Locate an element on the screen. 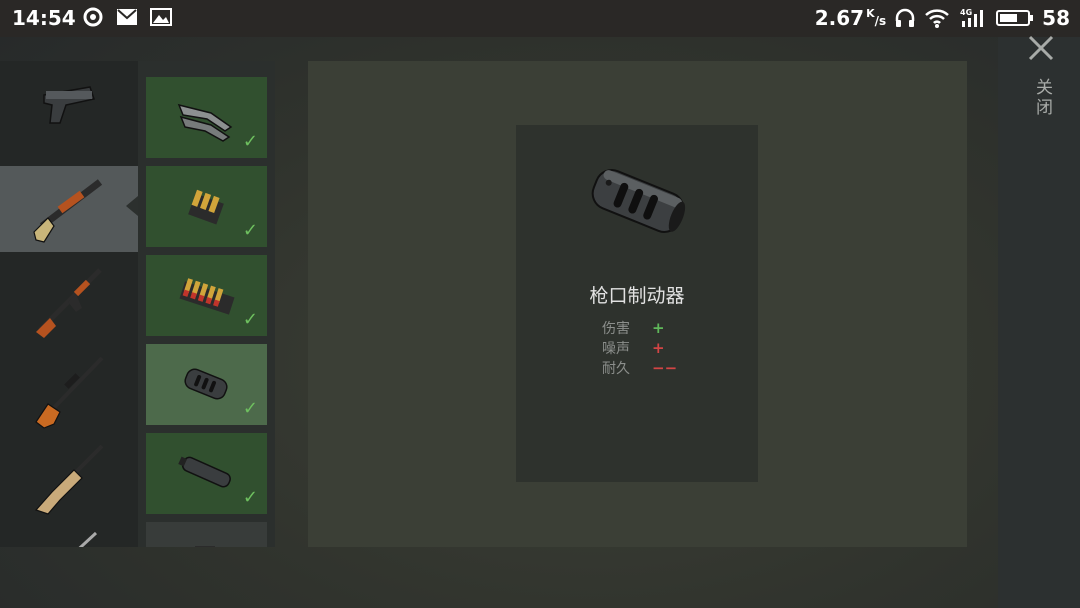 This screenshot has height=608, width=1080. headphones-icon is located at coordinates (905, 17).